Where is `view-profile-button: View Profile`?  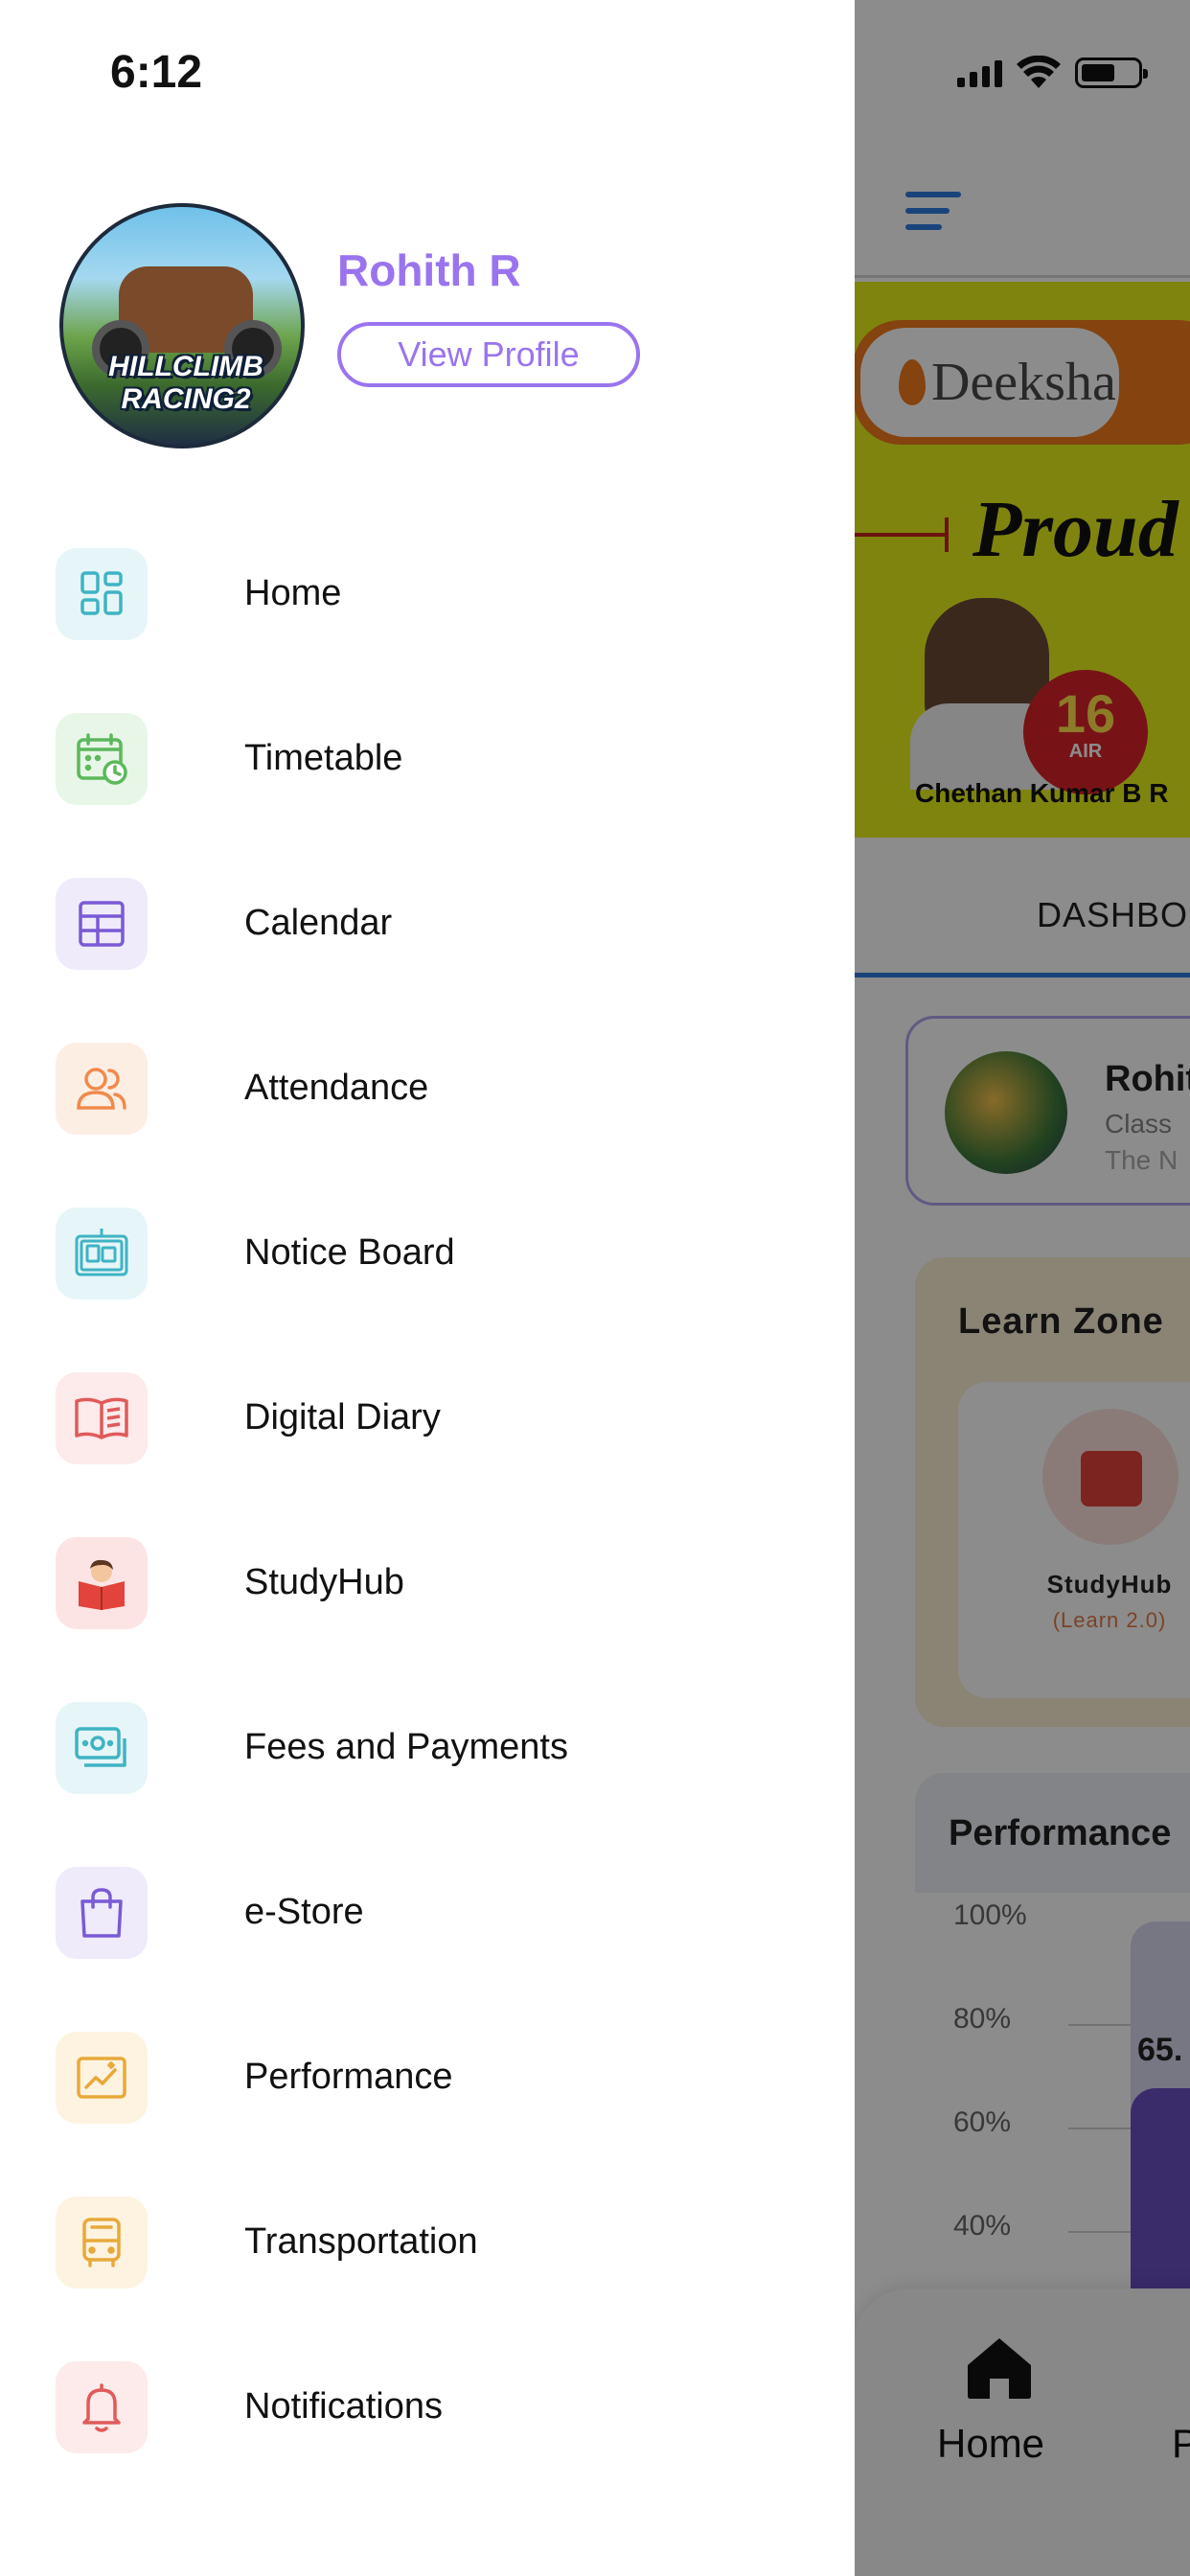
view-profile-button: View Profile is located at coordinates (489, 354).